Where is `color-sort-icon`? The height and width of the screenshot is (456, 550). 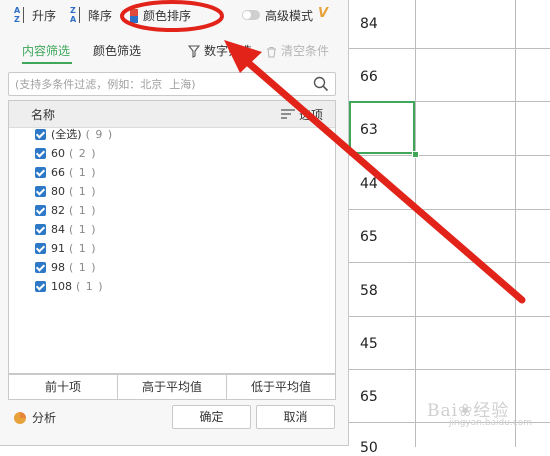 color-sort-icon is located at coordinates (134, 16).